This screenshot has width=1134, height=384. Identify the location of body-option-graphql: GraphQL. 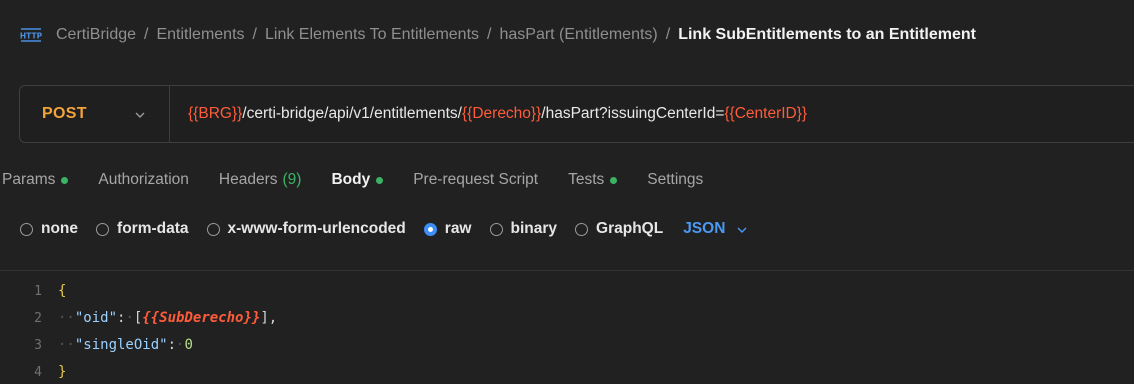
(619, 229).